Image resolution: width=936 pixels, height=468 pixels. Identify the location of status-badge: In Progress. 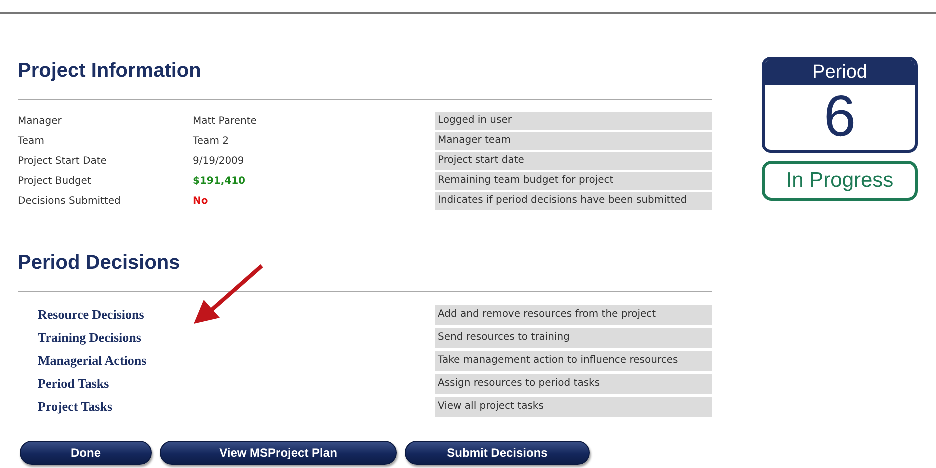
(840, 181).